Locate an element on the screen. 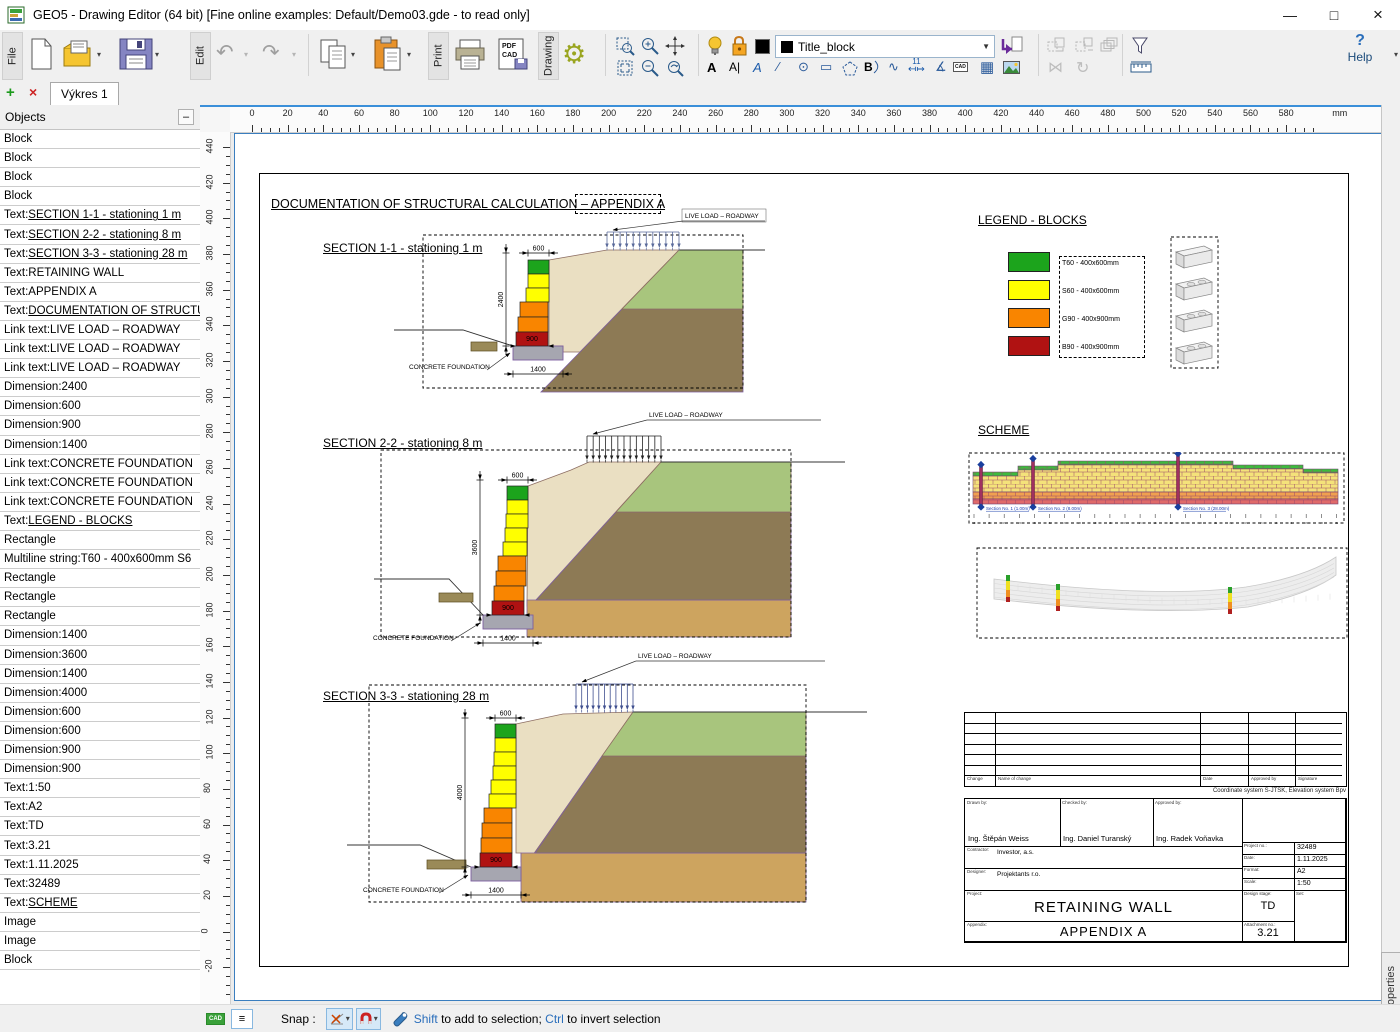 The image size is (1400, 1032). object-list-item: Text: SCHEME is located at coordinates (100, 903).